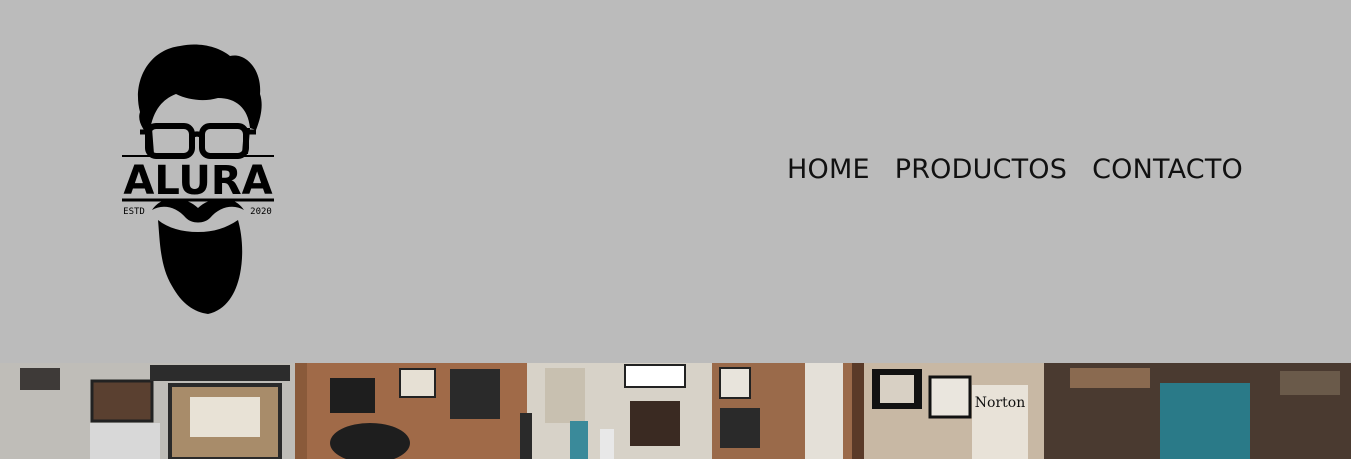  Describe the element at coordinates (1167, 169) in the screenshot. I see `nav-contacto-link: CONTACTO` at that location.